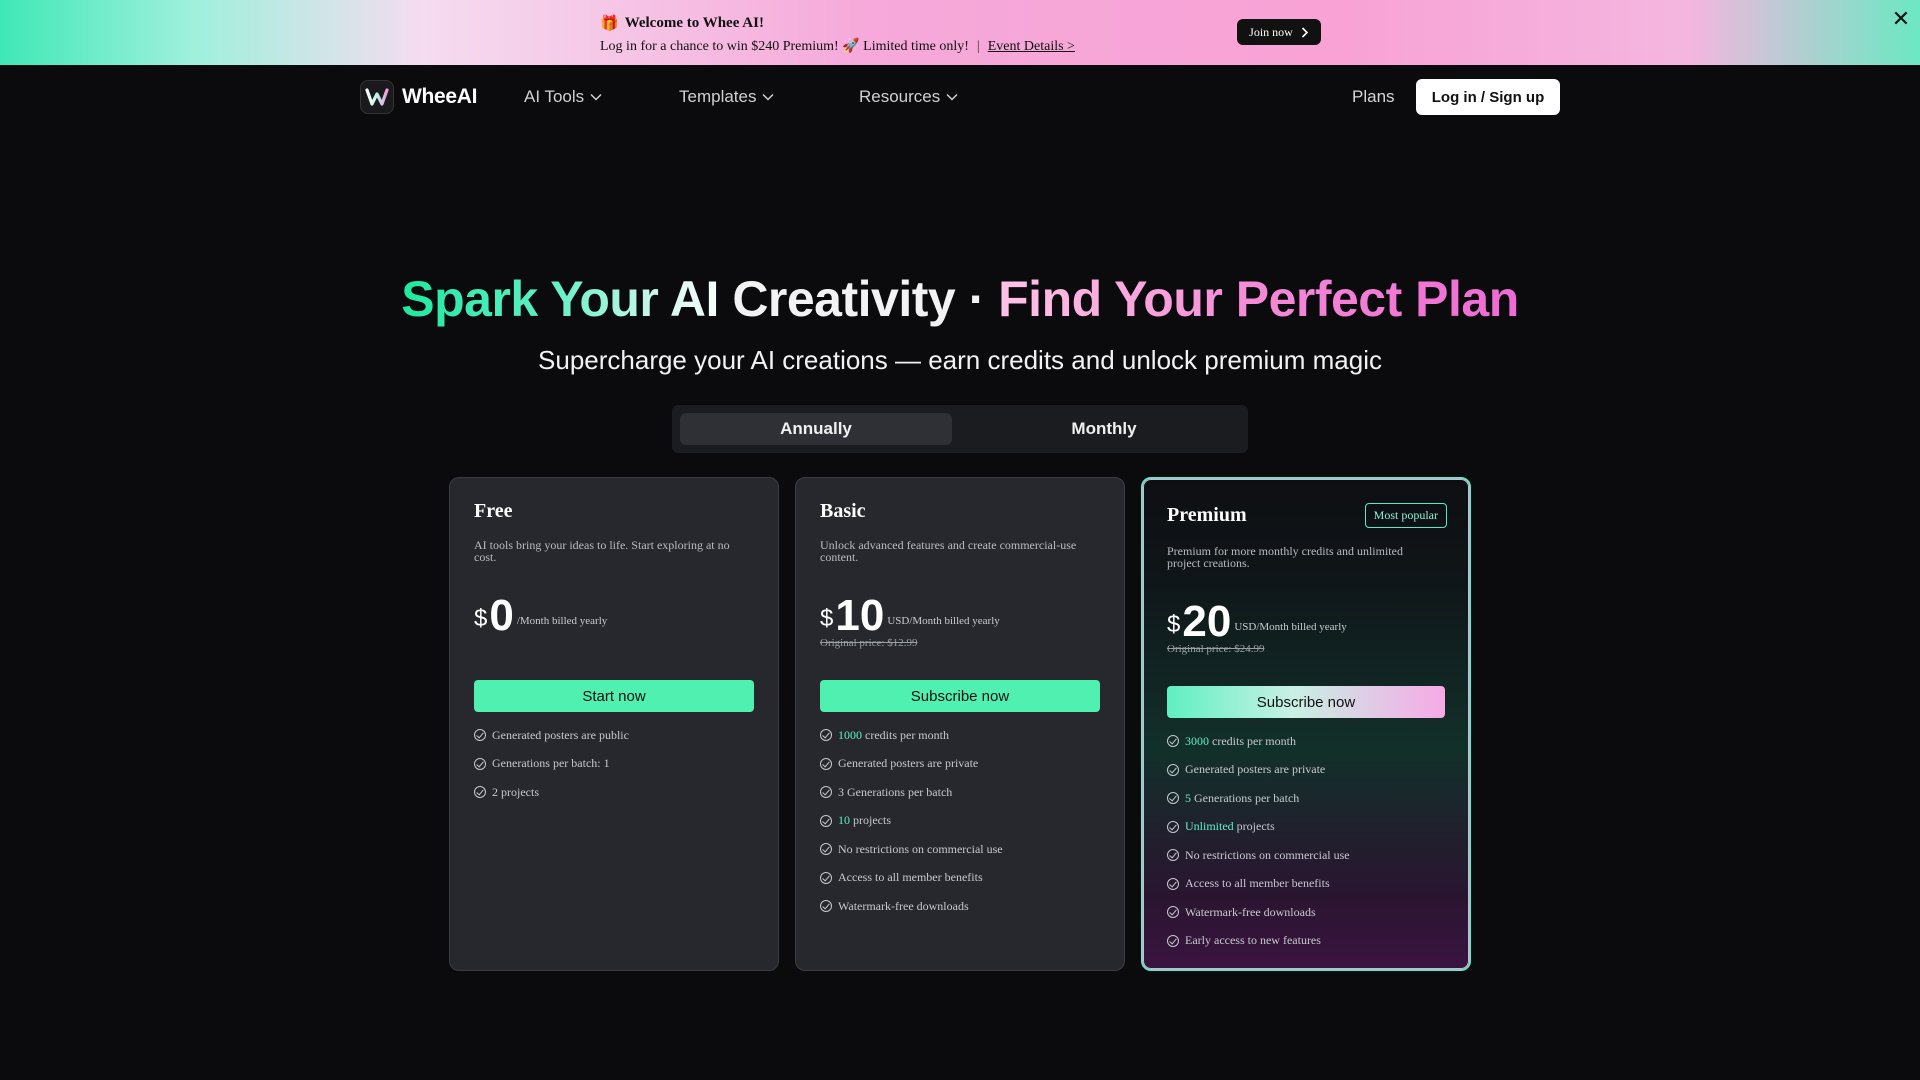 The width and height of the screenshot is (1920, 1080). I want to click on close-icon: ✕, so click(1901, 19).